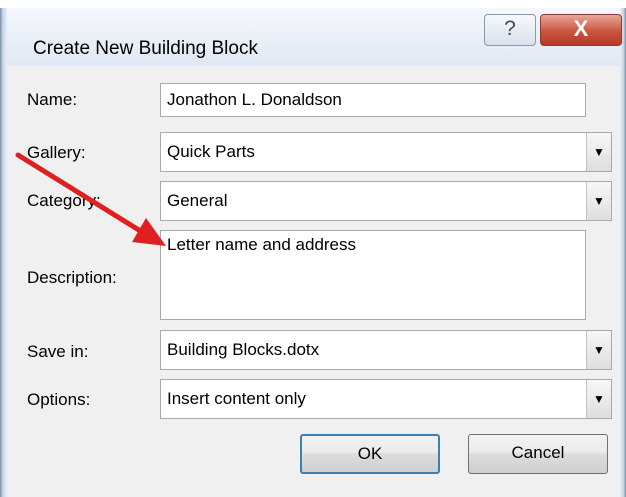  What do you see at coordinates (80, 193) in the screenshot?
I see `arrow-shaft` at bounding box center [80, 193].